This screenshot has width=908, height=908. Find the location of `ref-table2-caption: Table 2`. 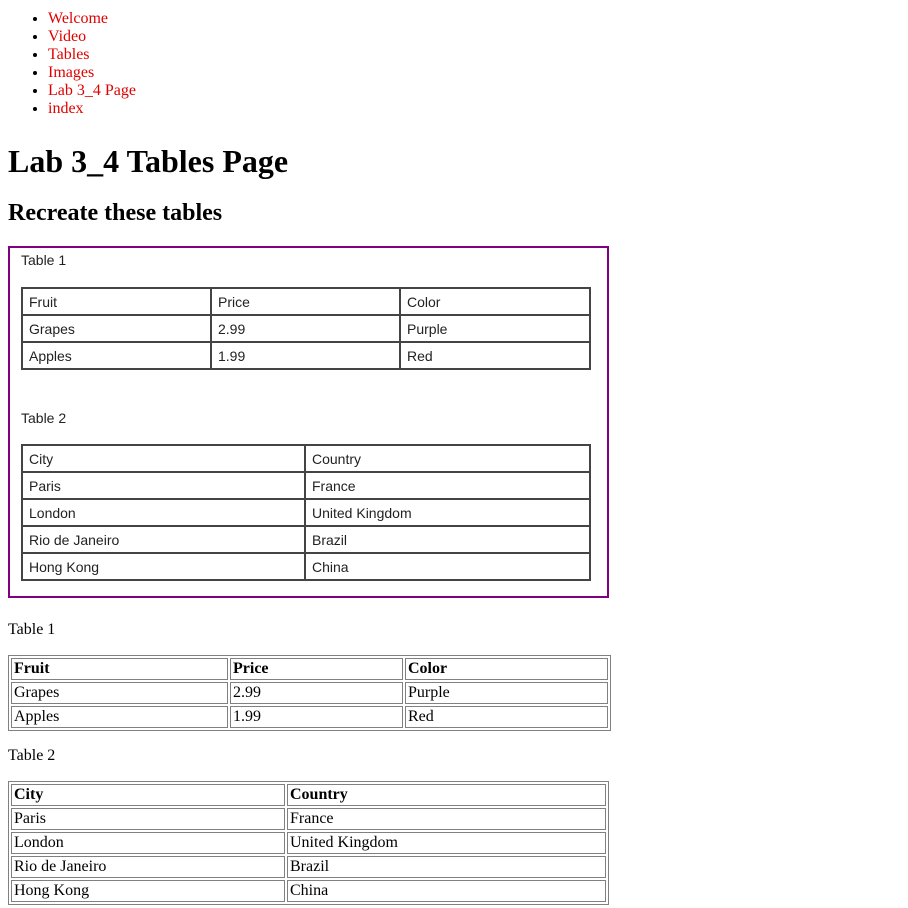

ref-table2-caption: Table 2 is located at coordinates (44, 418).